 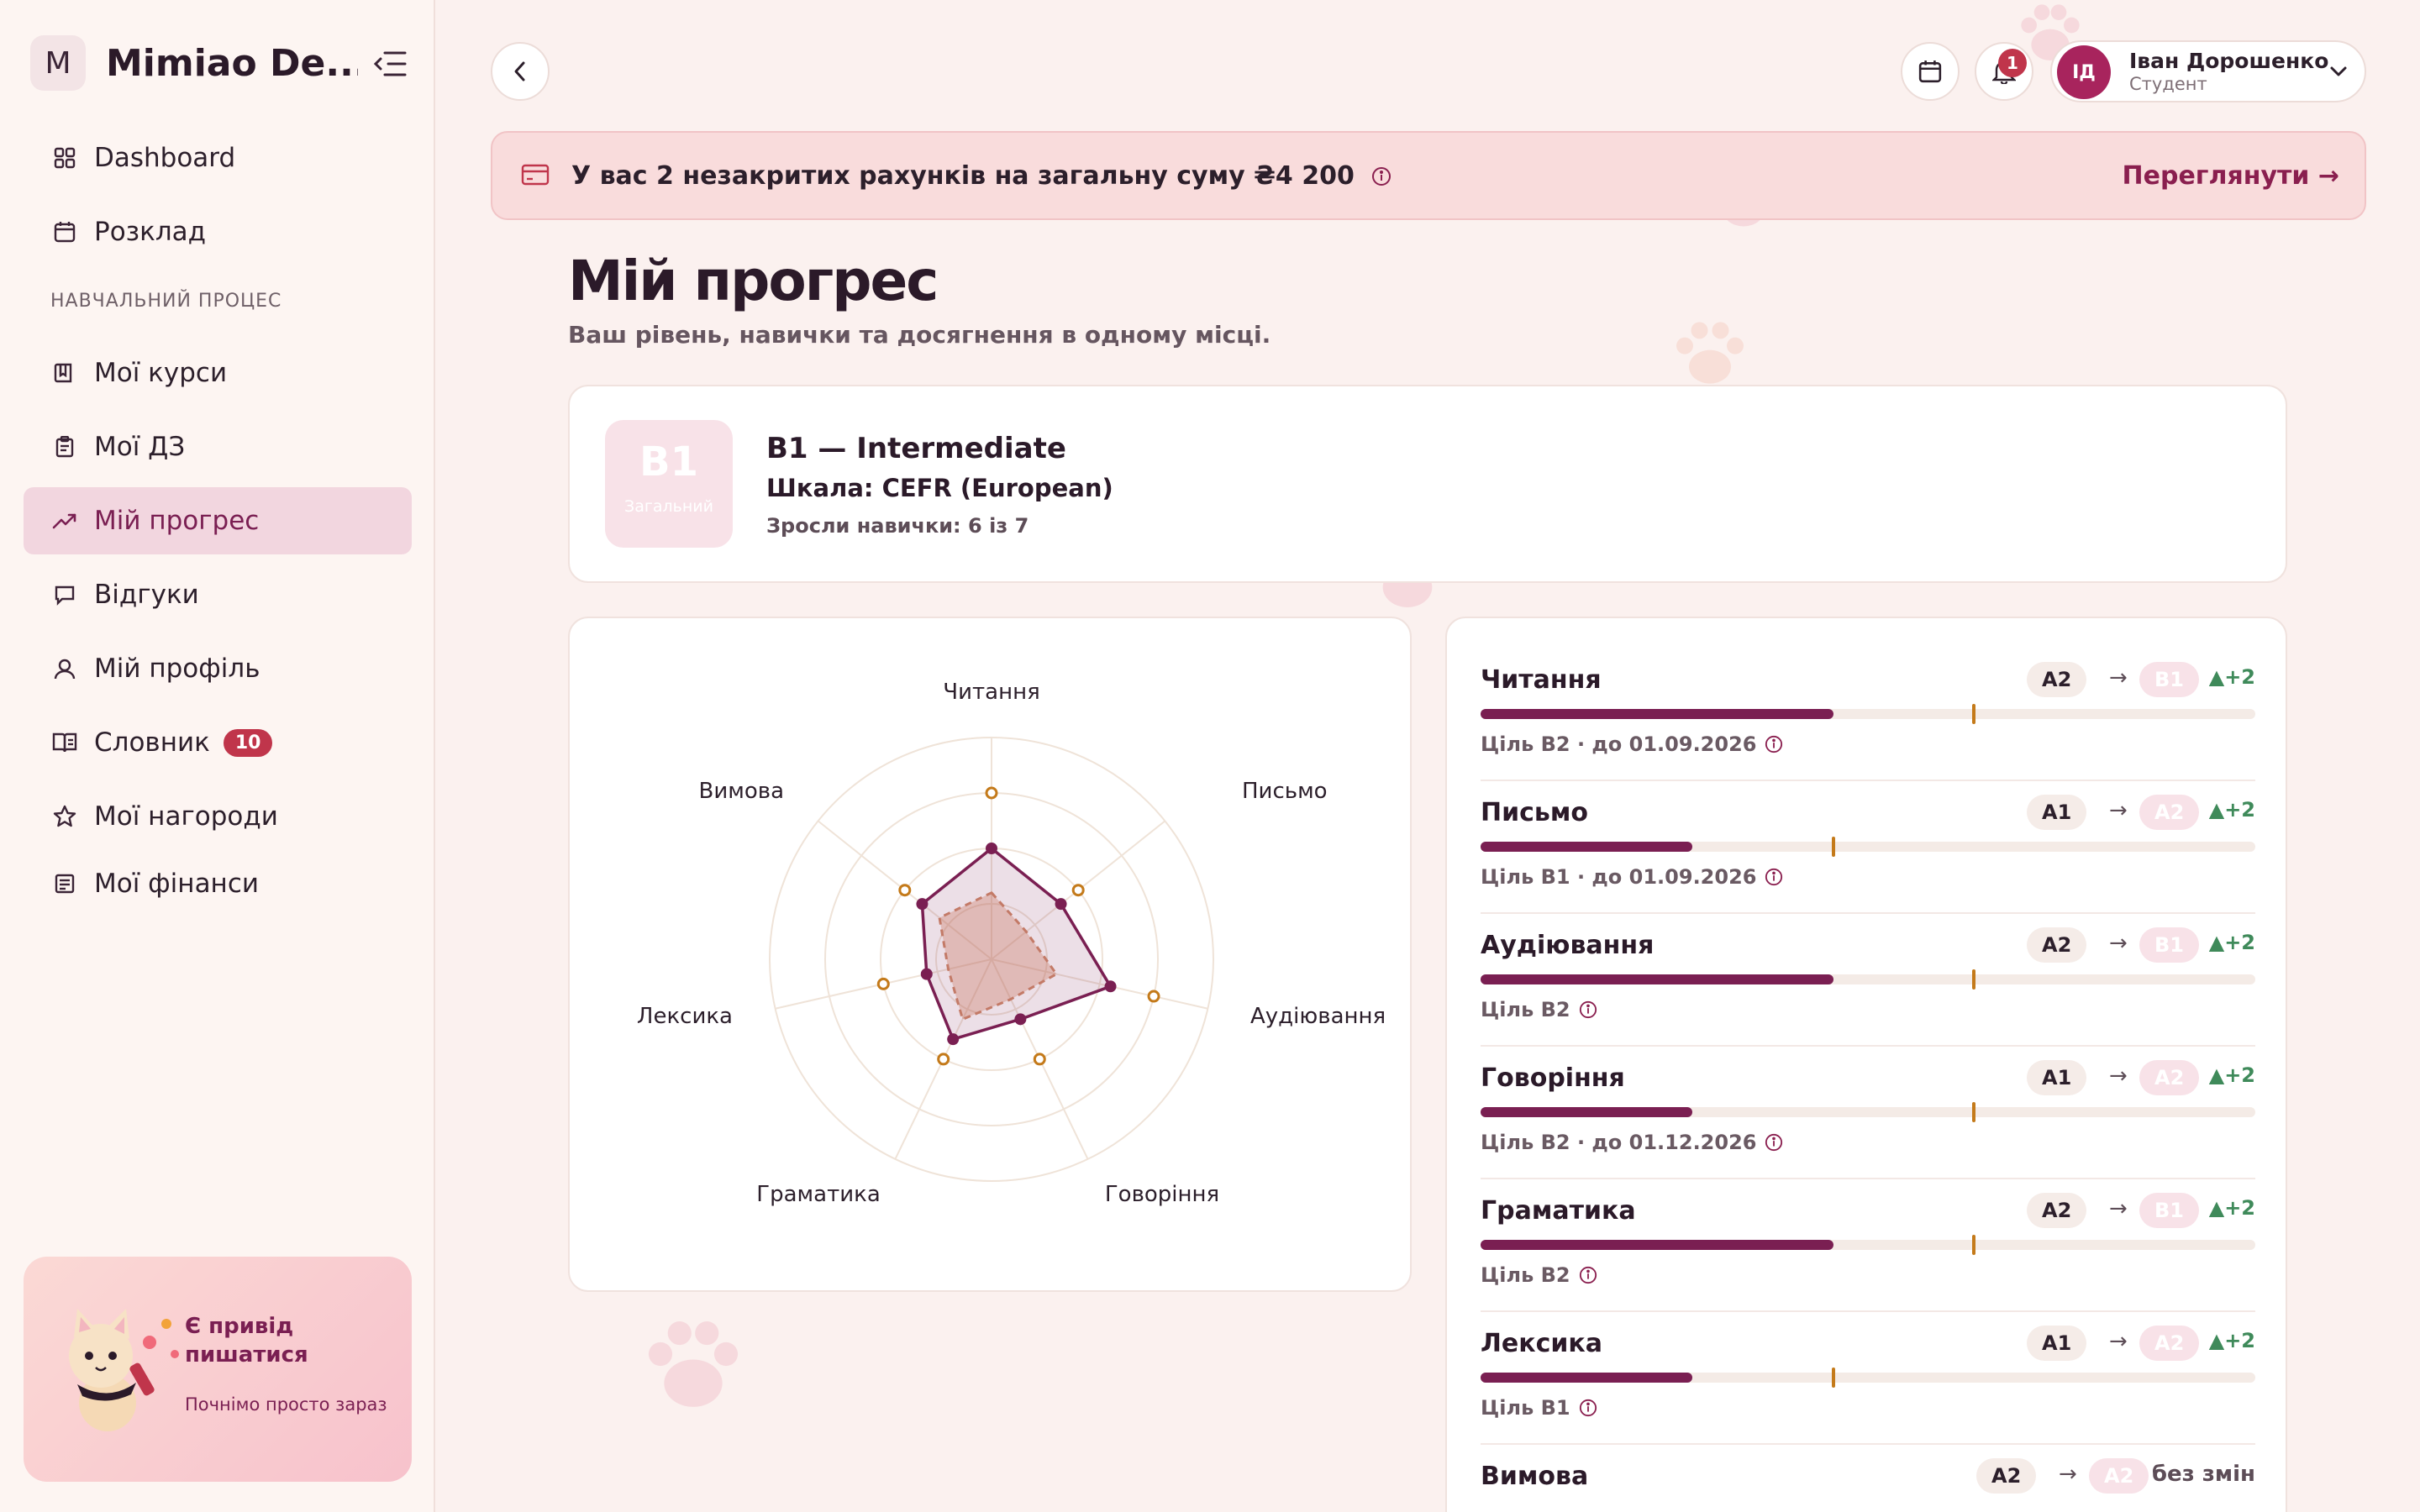 What do you see at coordinates (150, 232) in the screenshot?
I see `sidebar-item-label: Розклад` at bounding box center [150, 232].